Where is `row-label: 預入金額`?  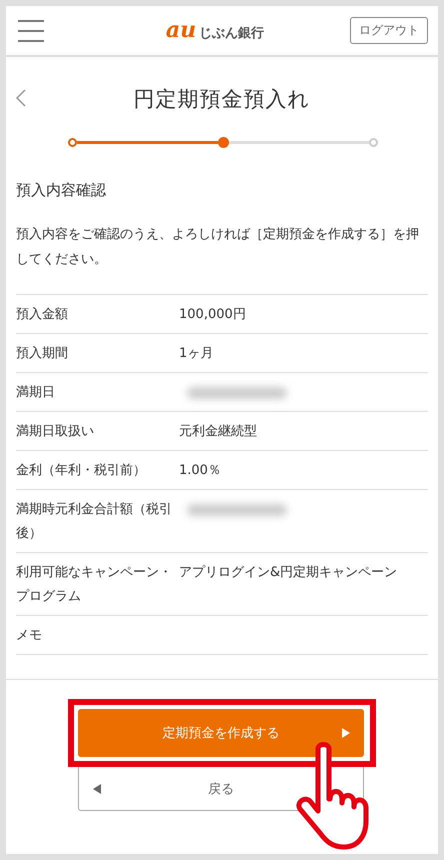
row-label: 預入金額 is located at coordinates (42, 315).